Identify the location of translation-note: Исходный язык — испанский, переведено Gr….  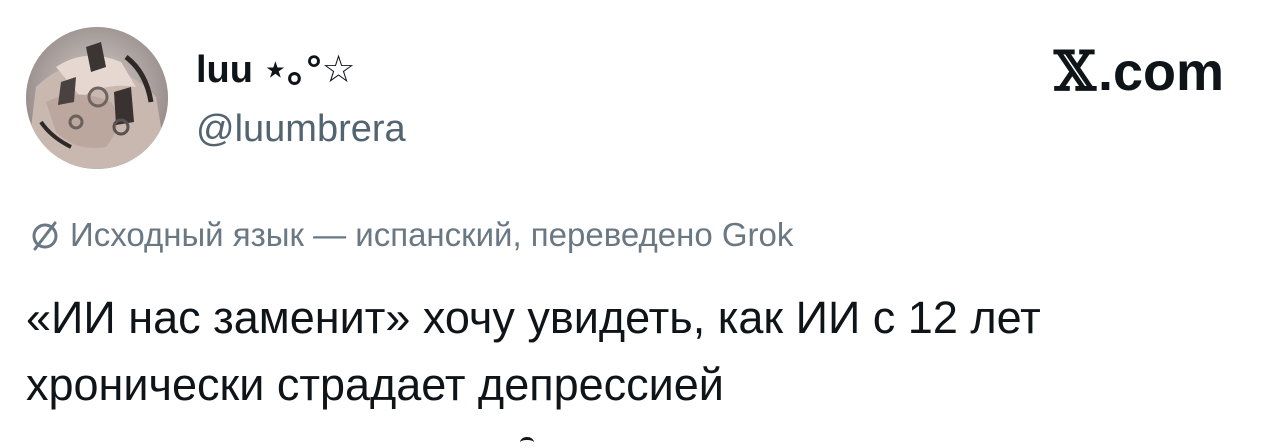
(410, 235).